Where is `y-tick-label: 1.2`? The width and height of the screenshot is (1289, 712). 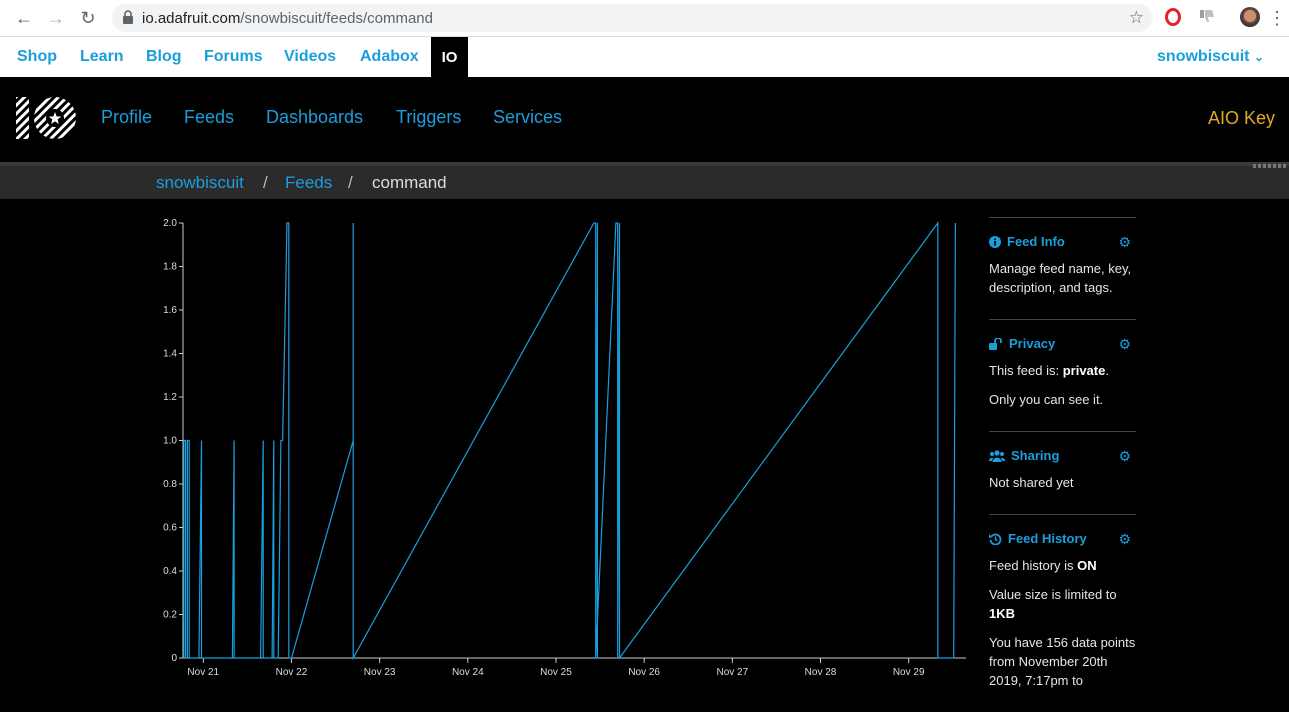 y-tick-label: 1.2 is located at coordinates (170, 397).